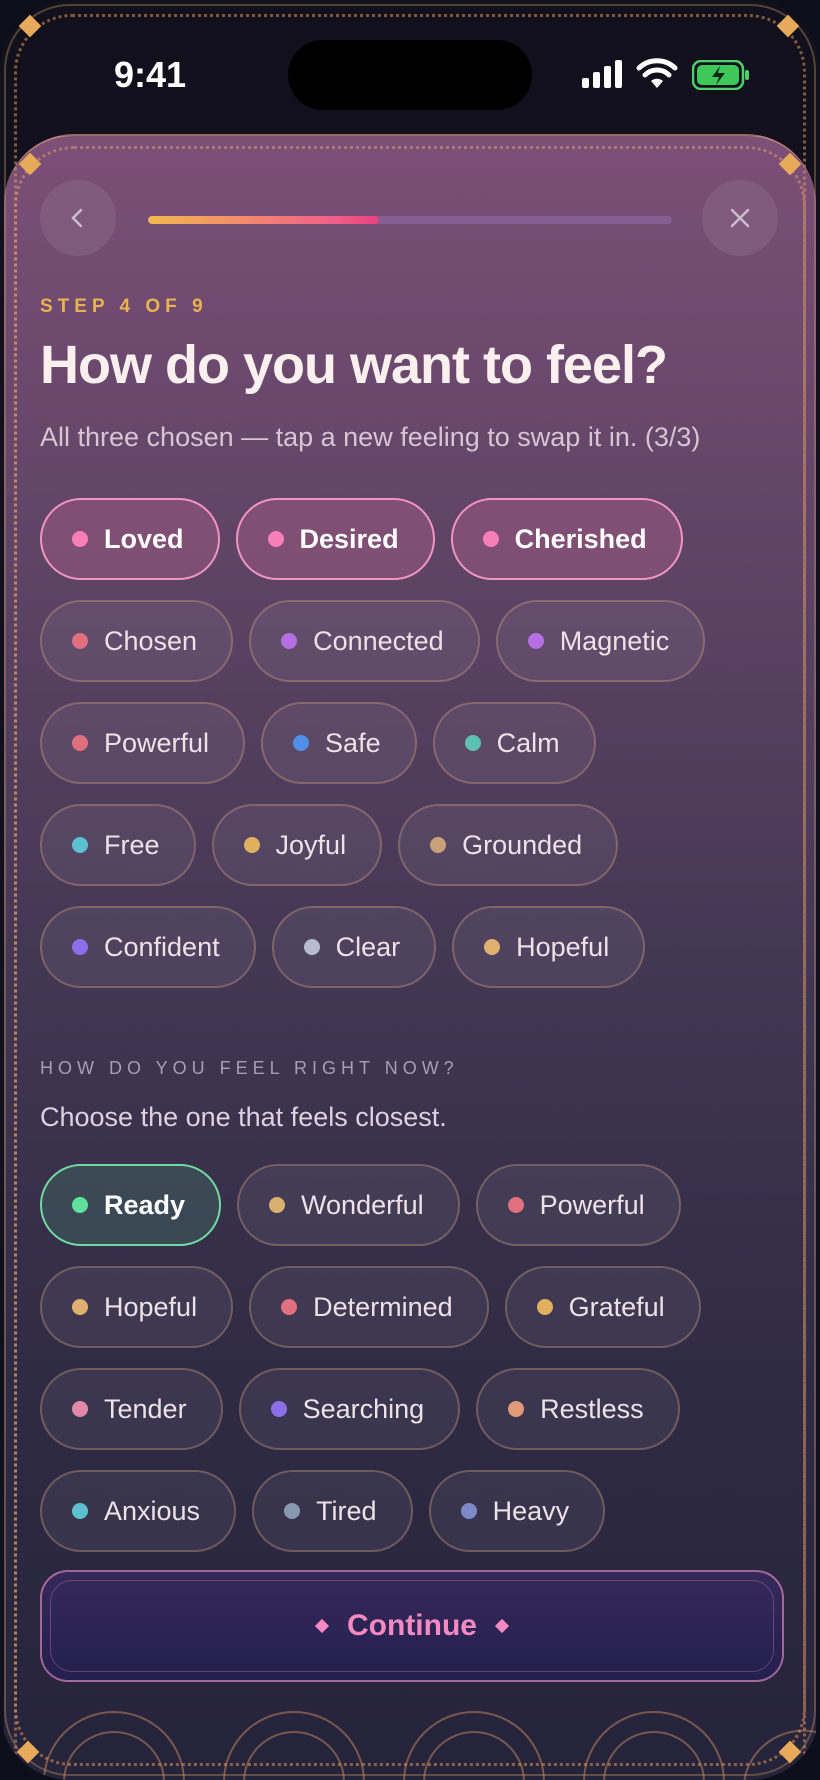 The height and width of the screenshot is (1780, 820). I want to click on feeling-chip: Joyful, so click(297, 845).